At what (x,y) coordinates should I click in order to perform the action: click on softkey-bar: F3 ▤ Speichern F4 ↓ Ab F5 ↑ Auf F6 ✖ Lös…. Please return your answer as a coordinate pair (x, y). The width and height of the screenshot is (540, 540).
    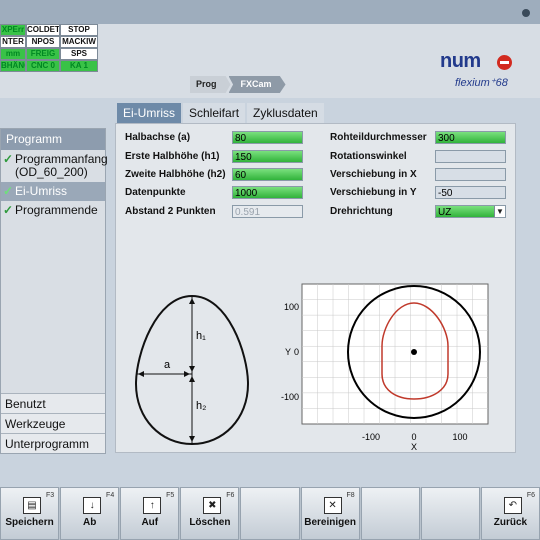
    Looking at the image, I should click on (270, 513).